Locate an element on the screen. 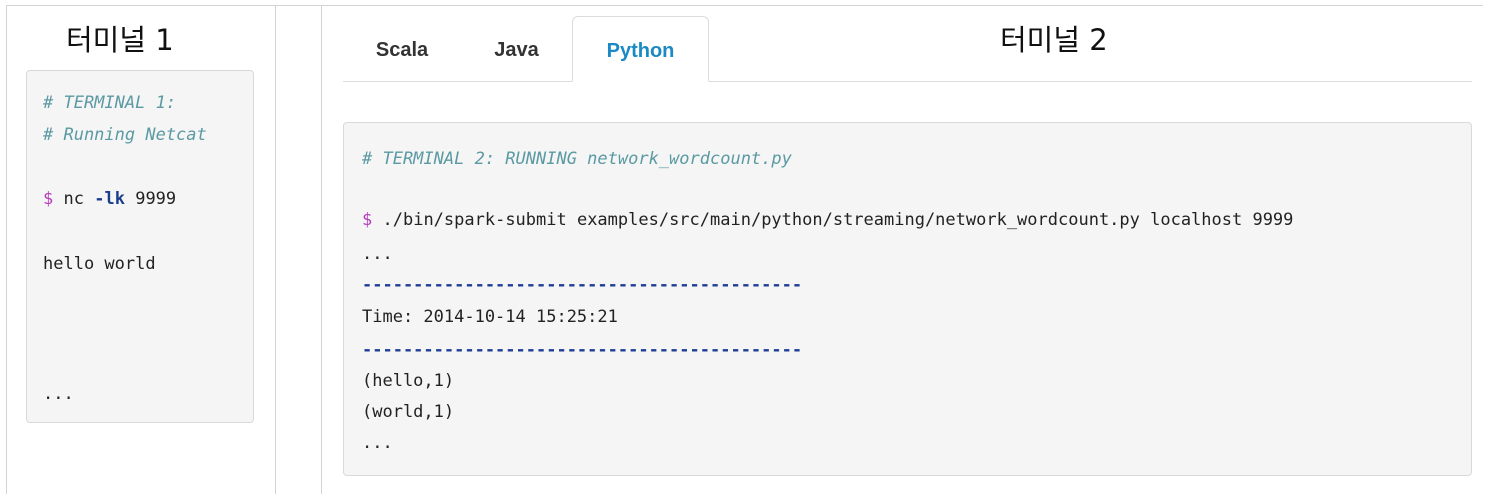 This screenshot has width=1489, height=494. terminal-2-title: 터미널 2 is located at coordinates (1054, 40).